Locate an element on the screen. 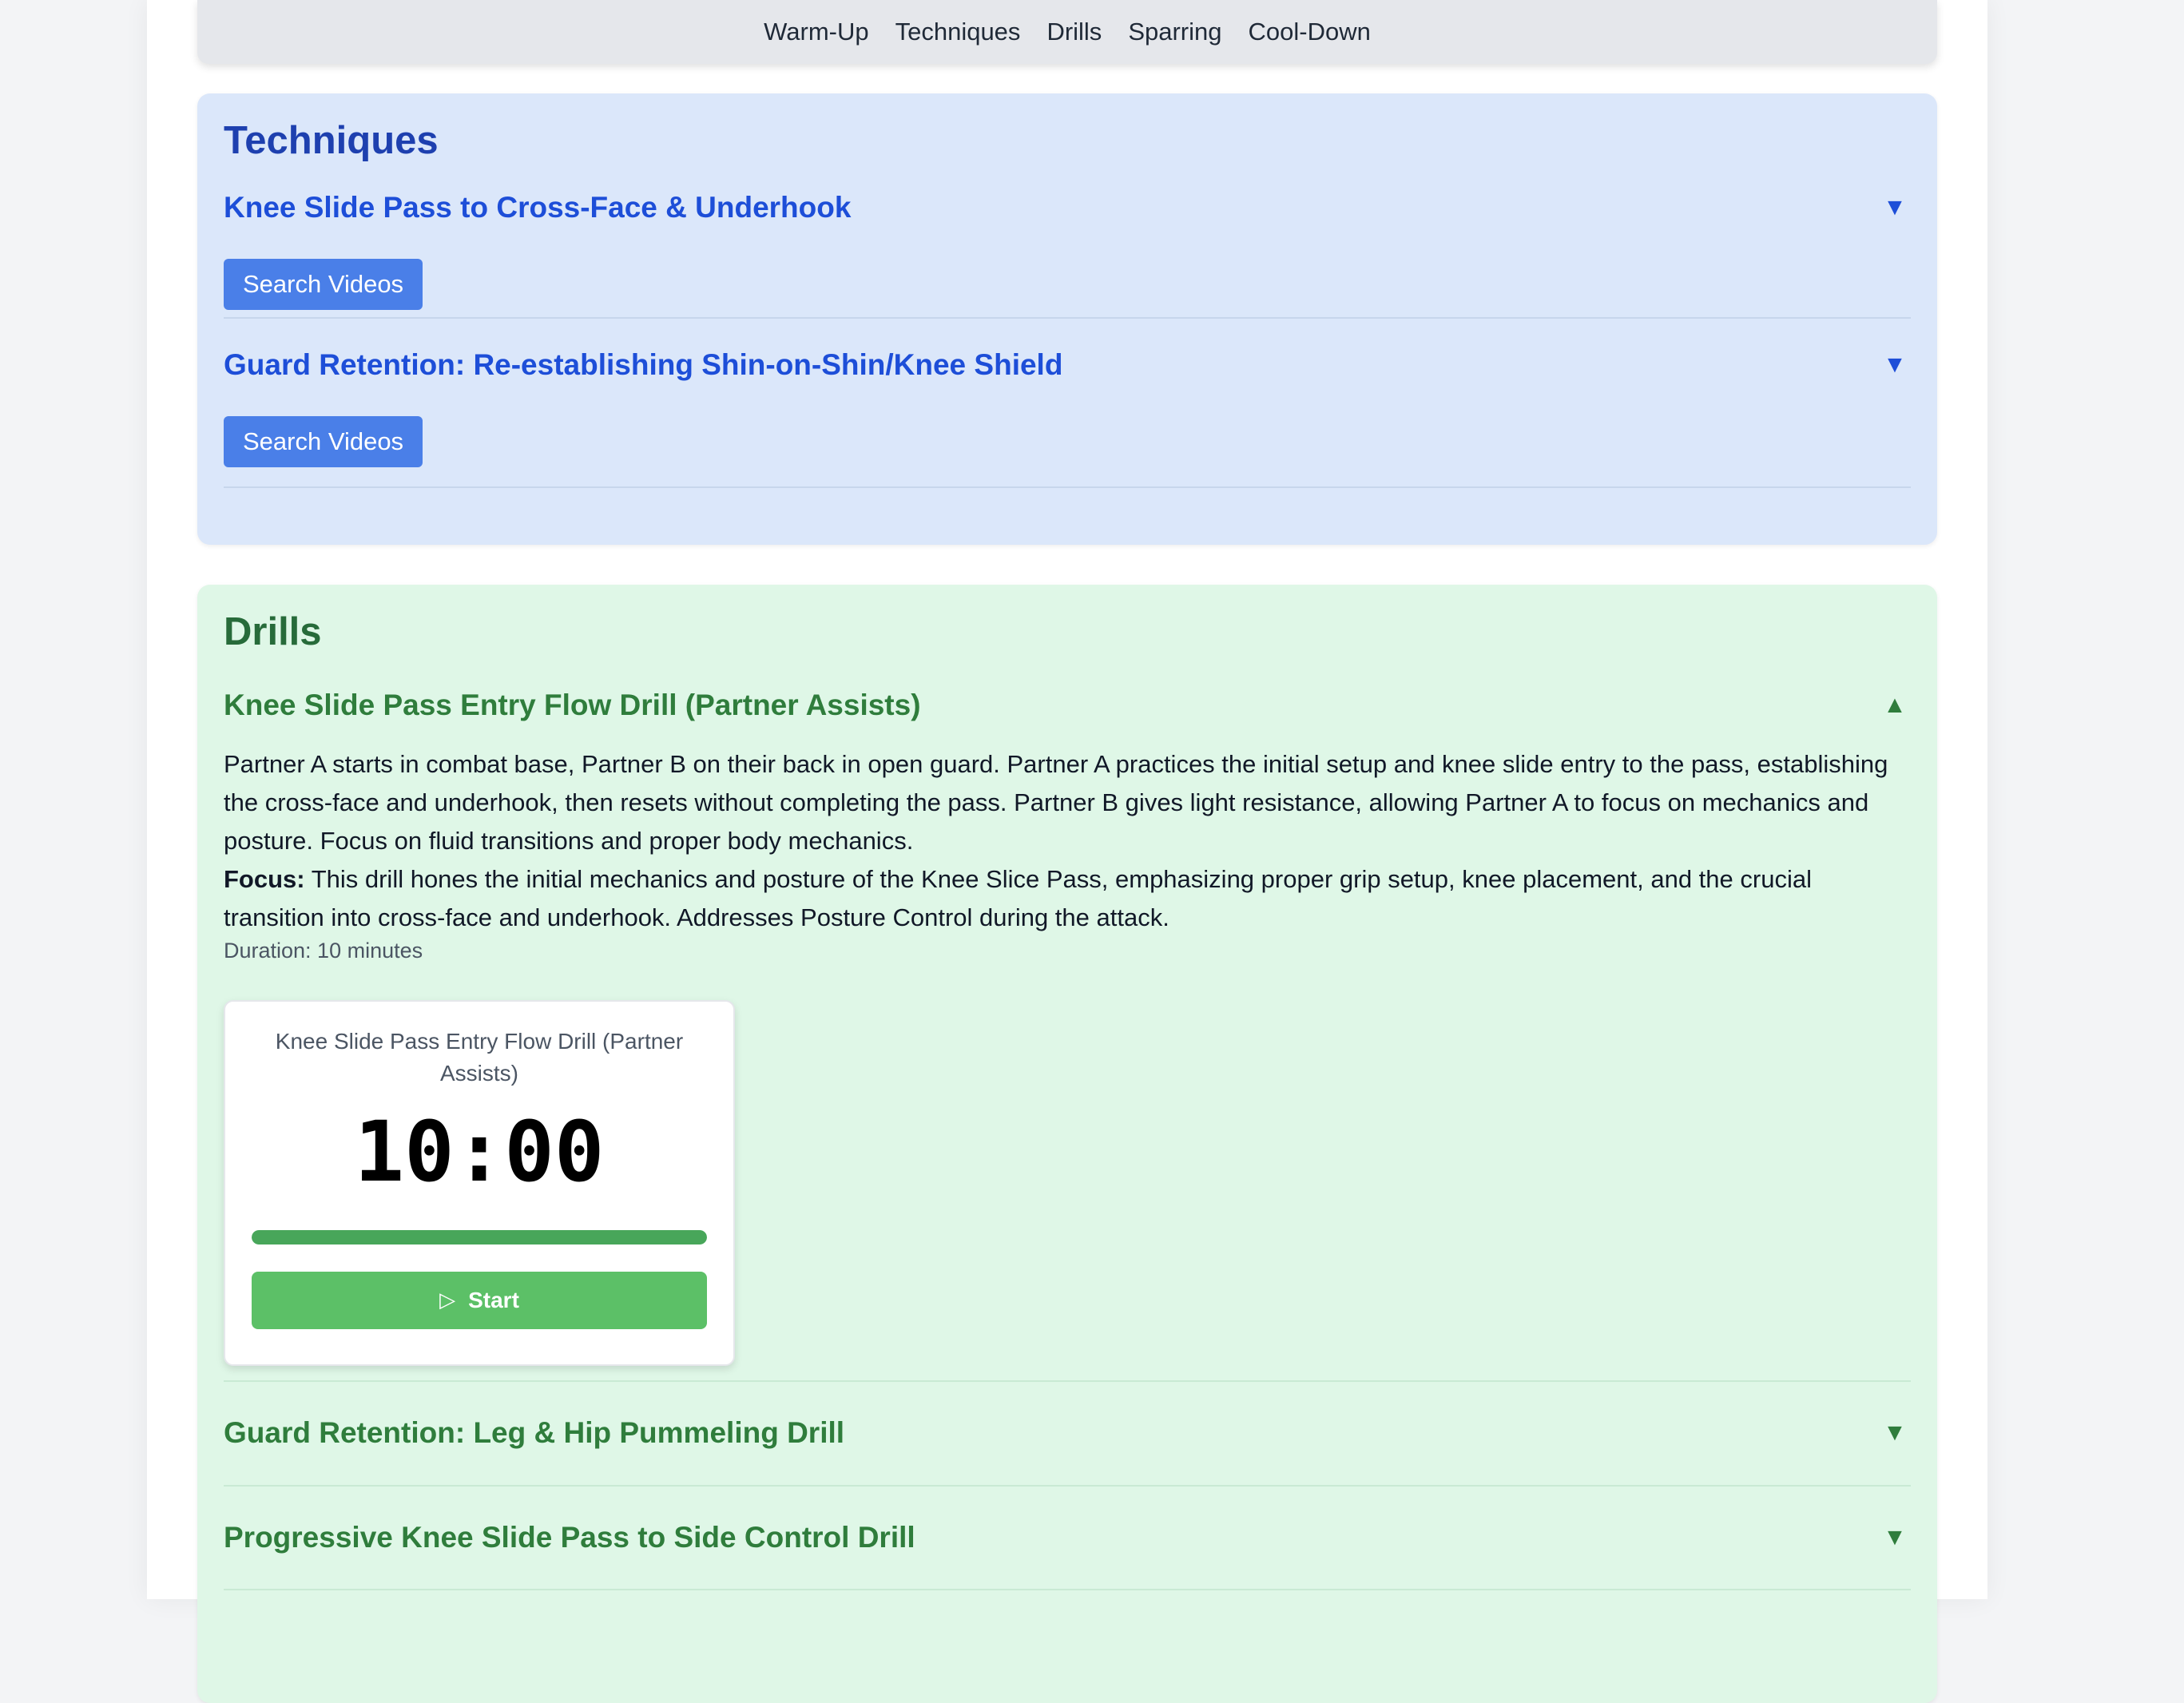 The width and height of the screenshot is (2184, 1703). nav-cool-down: Cool-Down is located at coordinates (1310, 32).